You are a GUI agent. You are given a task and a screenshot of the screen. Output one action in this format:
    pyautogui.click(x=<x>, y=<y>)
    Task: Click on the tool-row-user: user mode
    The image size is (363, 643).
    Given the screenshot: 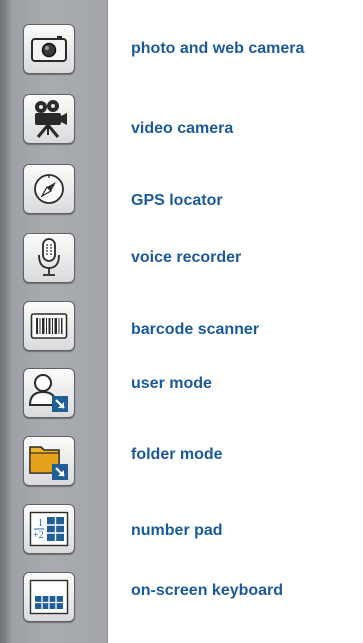 What is the action you would take?
    pyautogui.click(x=181, y=396)
    